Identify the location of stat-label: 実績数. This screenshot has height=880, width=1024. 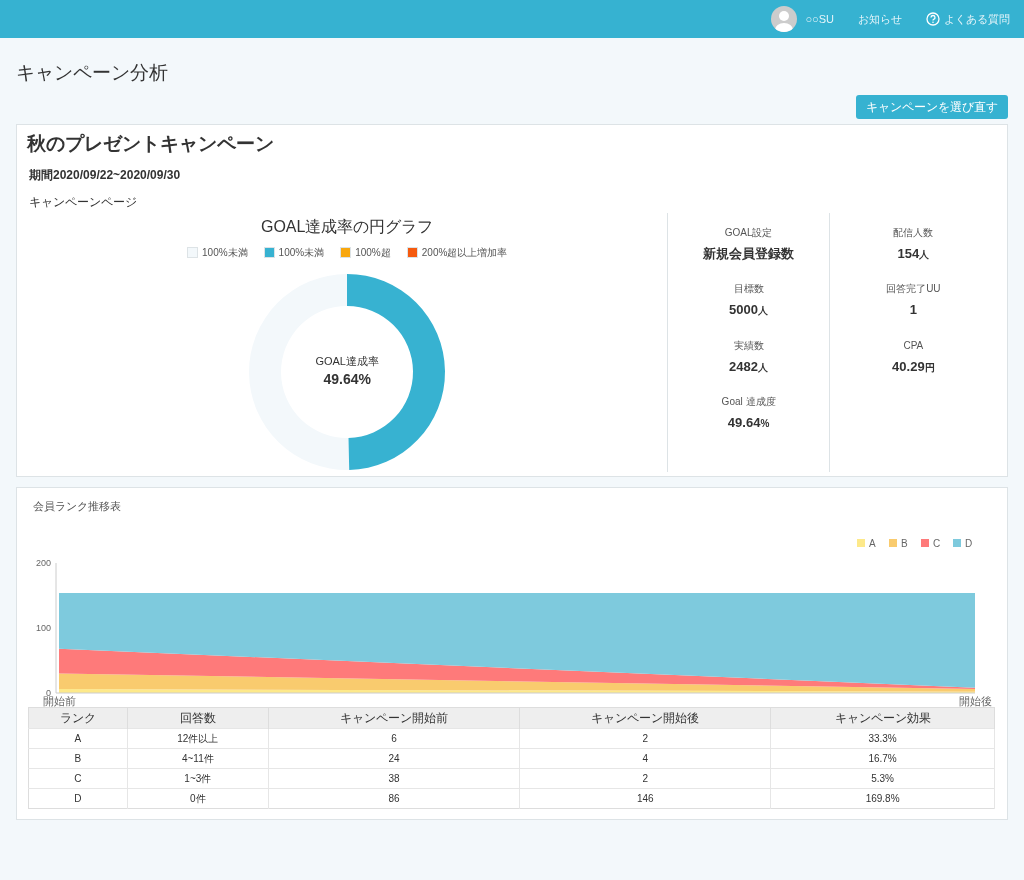
(748, 345).